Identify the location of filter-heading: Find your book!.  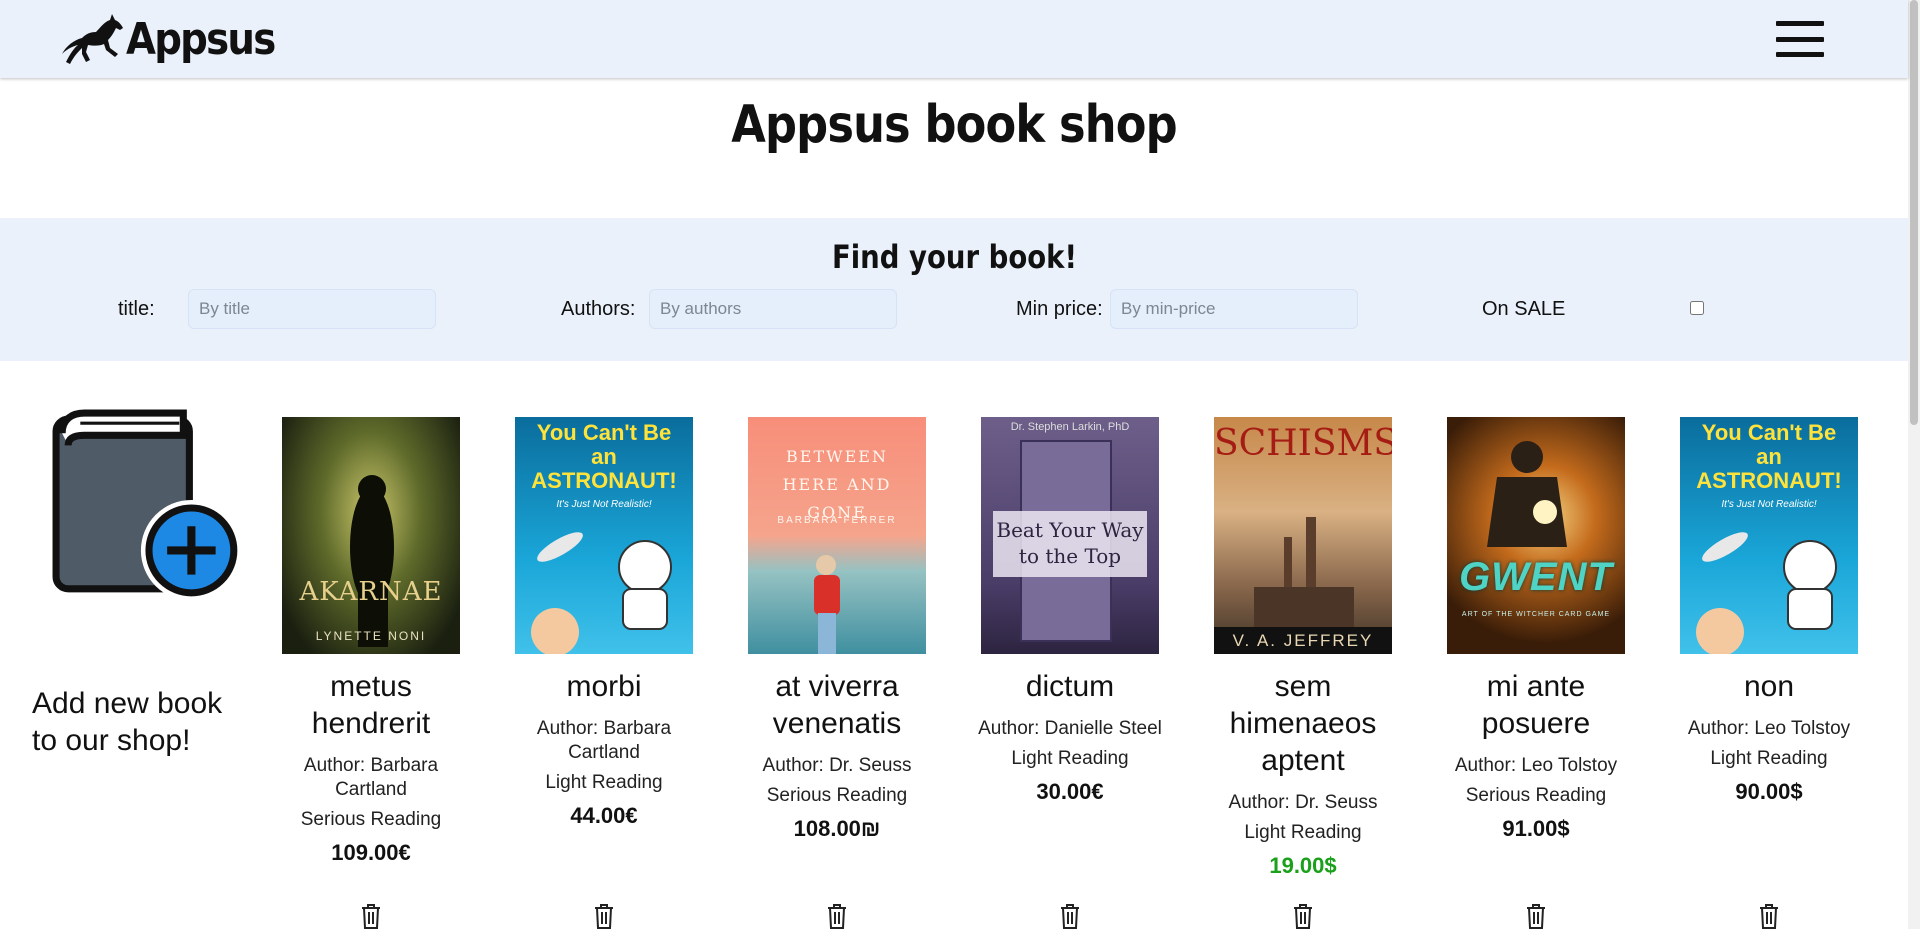
(954, 257).